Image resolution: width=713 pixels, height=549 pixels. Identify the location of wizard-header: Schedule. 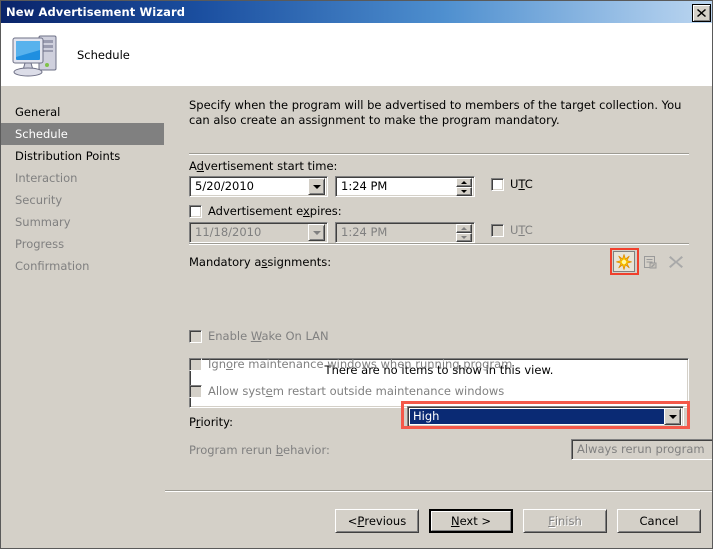
(356, 54).